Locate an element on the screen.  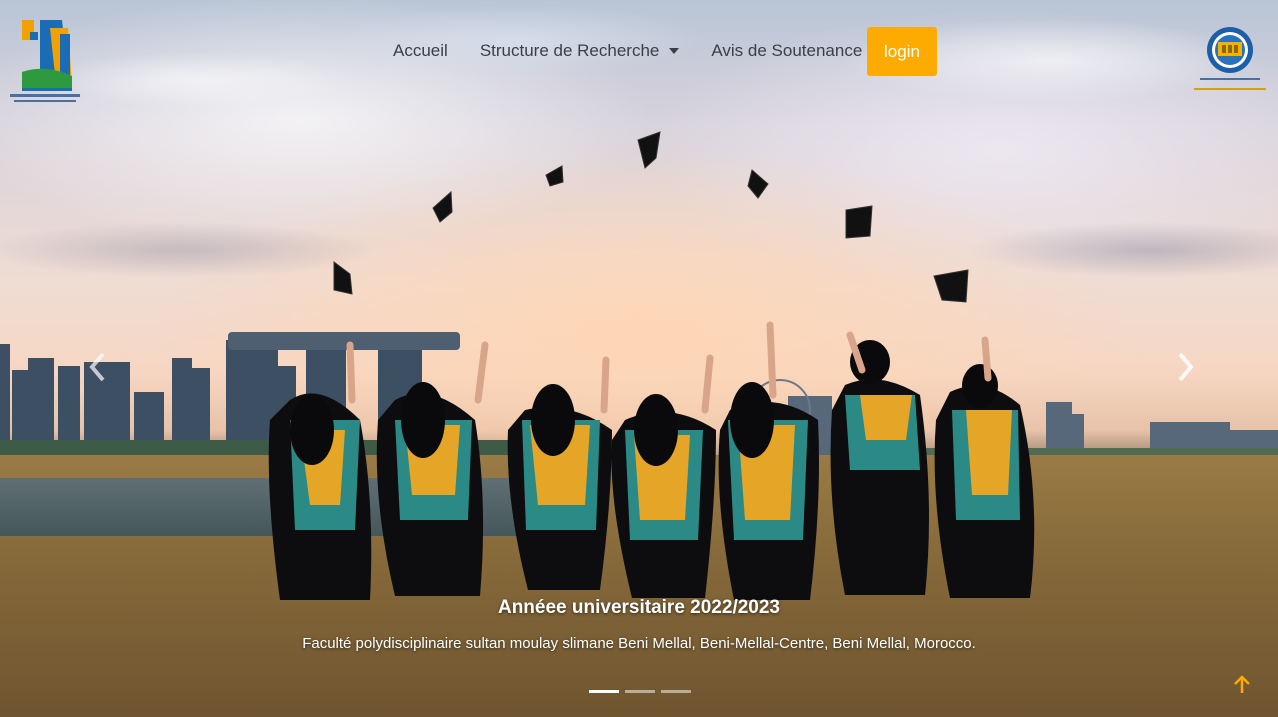
nav-accueil: Accueil is located at coordinates (420, 51).